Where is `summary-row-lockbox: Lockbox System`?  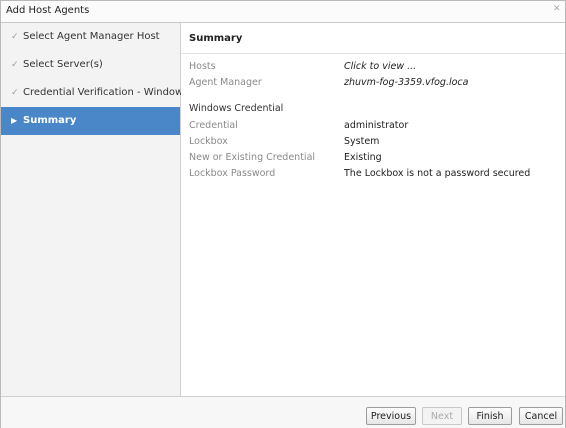 summary-row-lockbox: Lockbox System is located at coordinates (374, 142).